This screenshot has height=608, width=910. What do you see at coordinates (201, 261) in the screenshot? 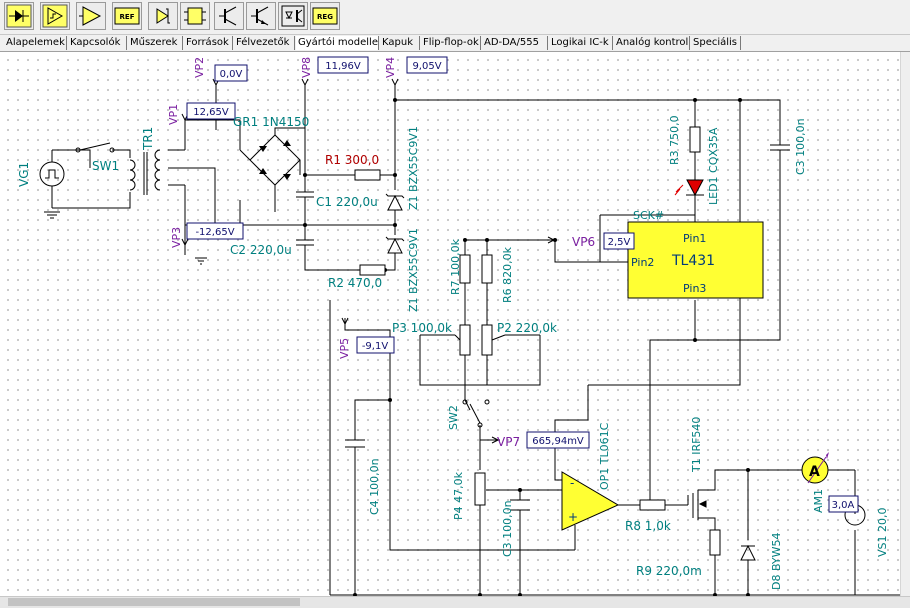
I see `ground-symbol-tr1` at bounding box center [201, 261].